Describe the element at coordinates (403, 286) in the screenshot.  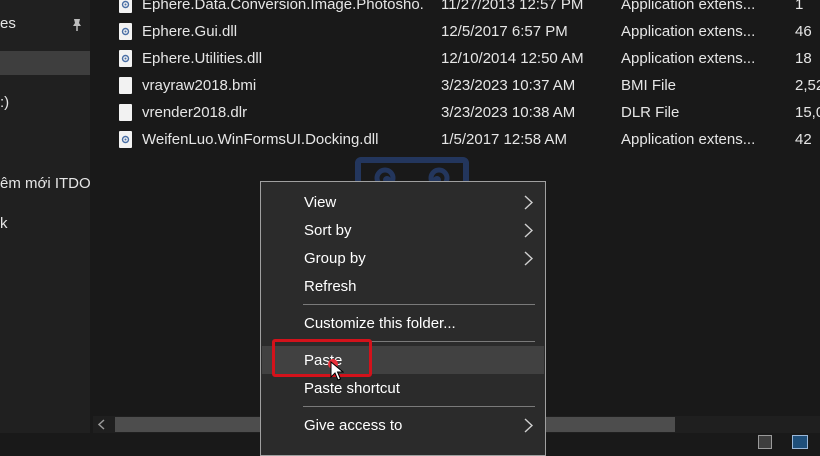
I see `menu-item-refresh: Refresh` at that location.